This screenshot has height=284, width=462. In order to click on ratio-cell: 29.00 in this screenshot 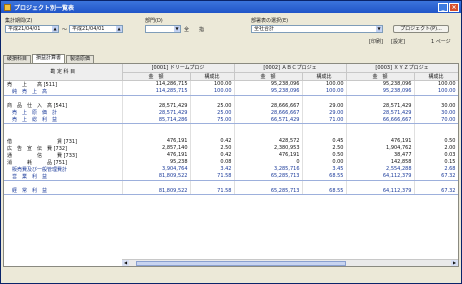, I will do `click(324, 105)`.